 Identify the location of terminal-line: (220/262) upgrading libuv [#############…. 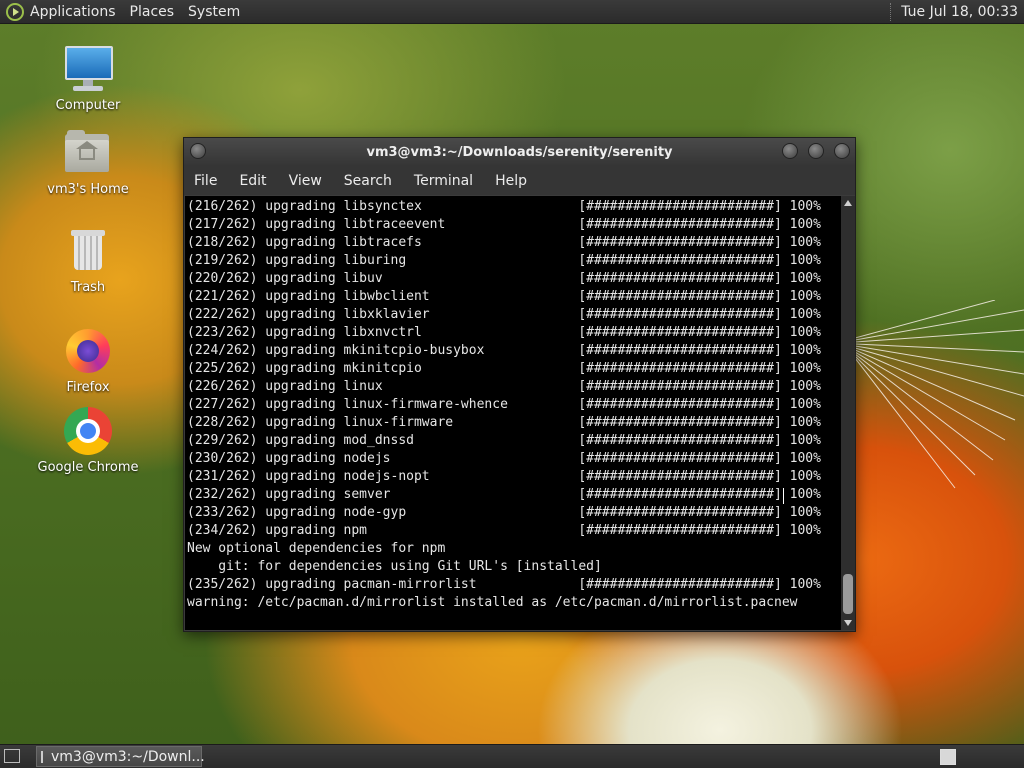
(504, 278).